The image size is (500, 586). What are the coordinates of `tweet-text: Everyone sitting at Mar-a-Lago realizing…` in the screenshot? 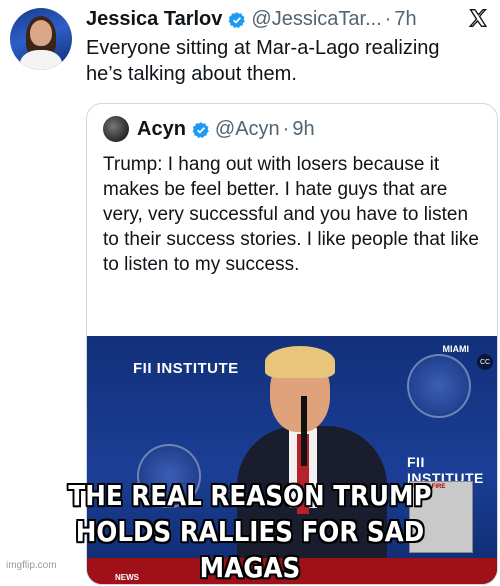 It's located at (263, 61).